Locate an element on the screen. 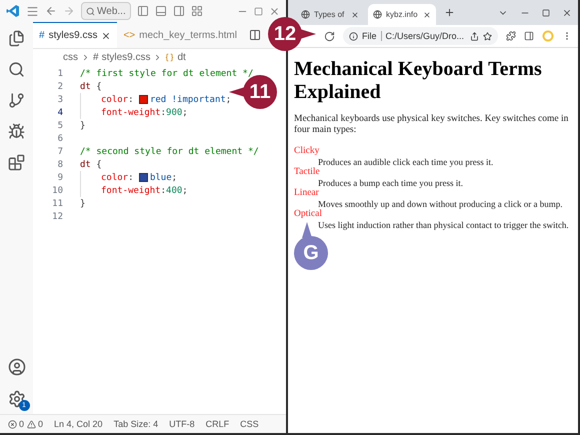 The height and width of the screenshot is (435, 580). line-number: 11 is located at coordinates (57, 203).